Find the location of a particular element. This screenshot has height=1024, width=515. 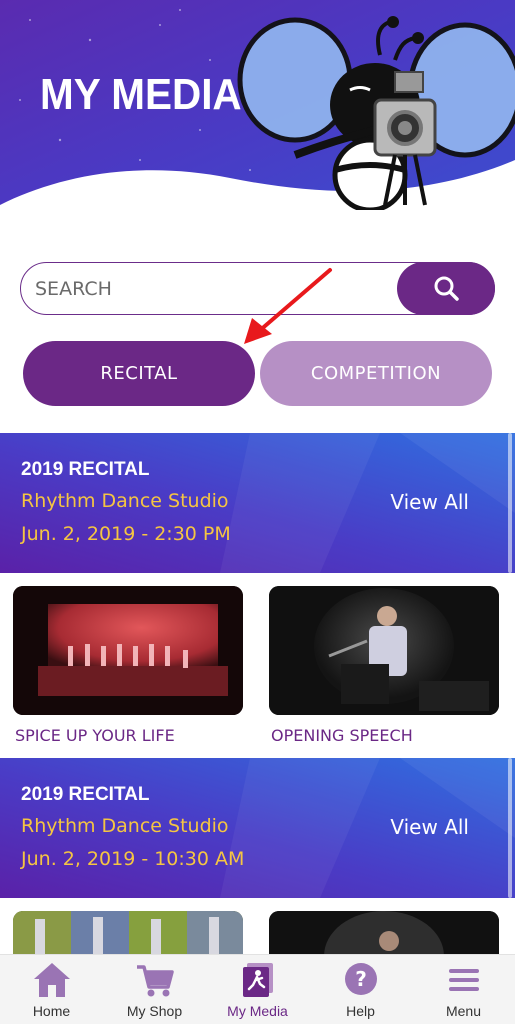

speech-thumbnail-image is located at coordinates (384, 650).